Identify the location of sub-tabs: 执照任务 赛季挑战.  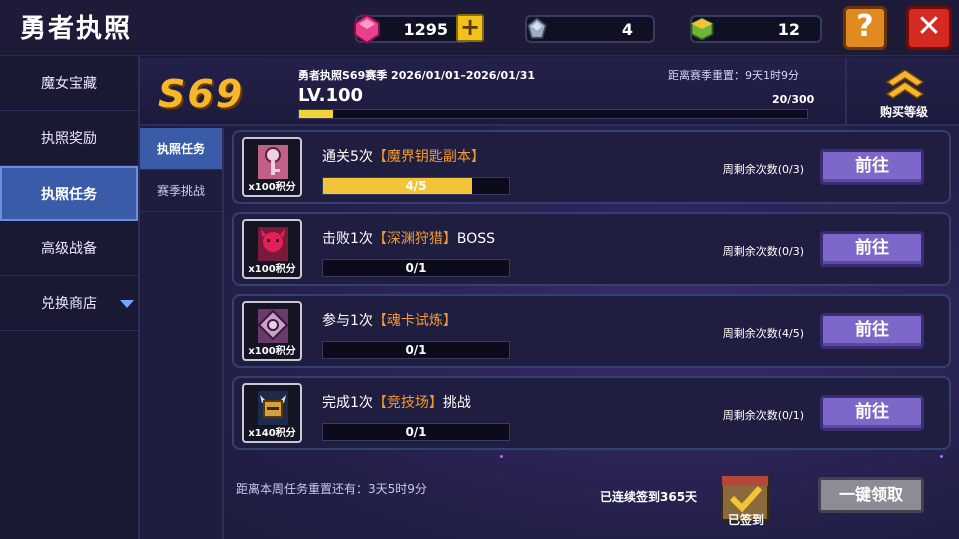
(182, 333).